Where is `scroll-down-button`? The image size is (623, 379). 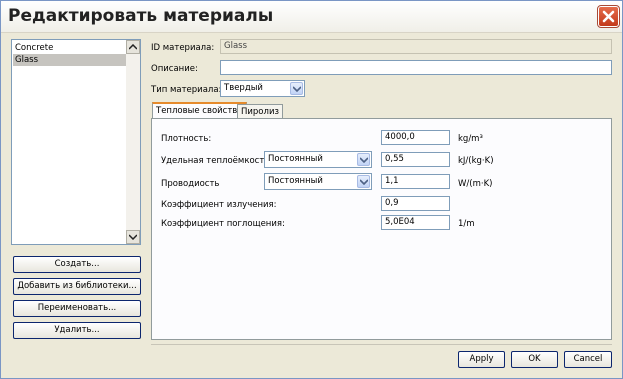
scroll-down-button is located at coordinates (133, 237).